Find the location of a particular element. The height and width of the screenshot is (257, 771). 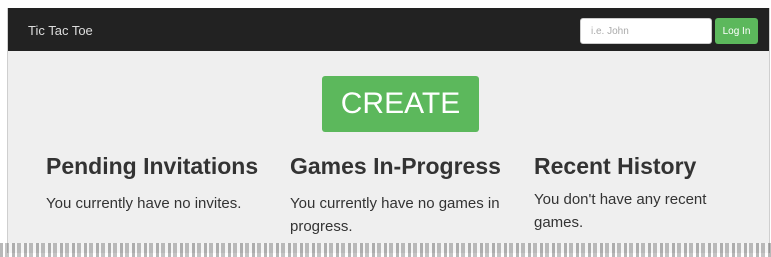

section-message: You currently have no games in progress. is located at coordinates (395, 215).